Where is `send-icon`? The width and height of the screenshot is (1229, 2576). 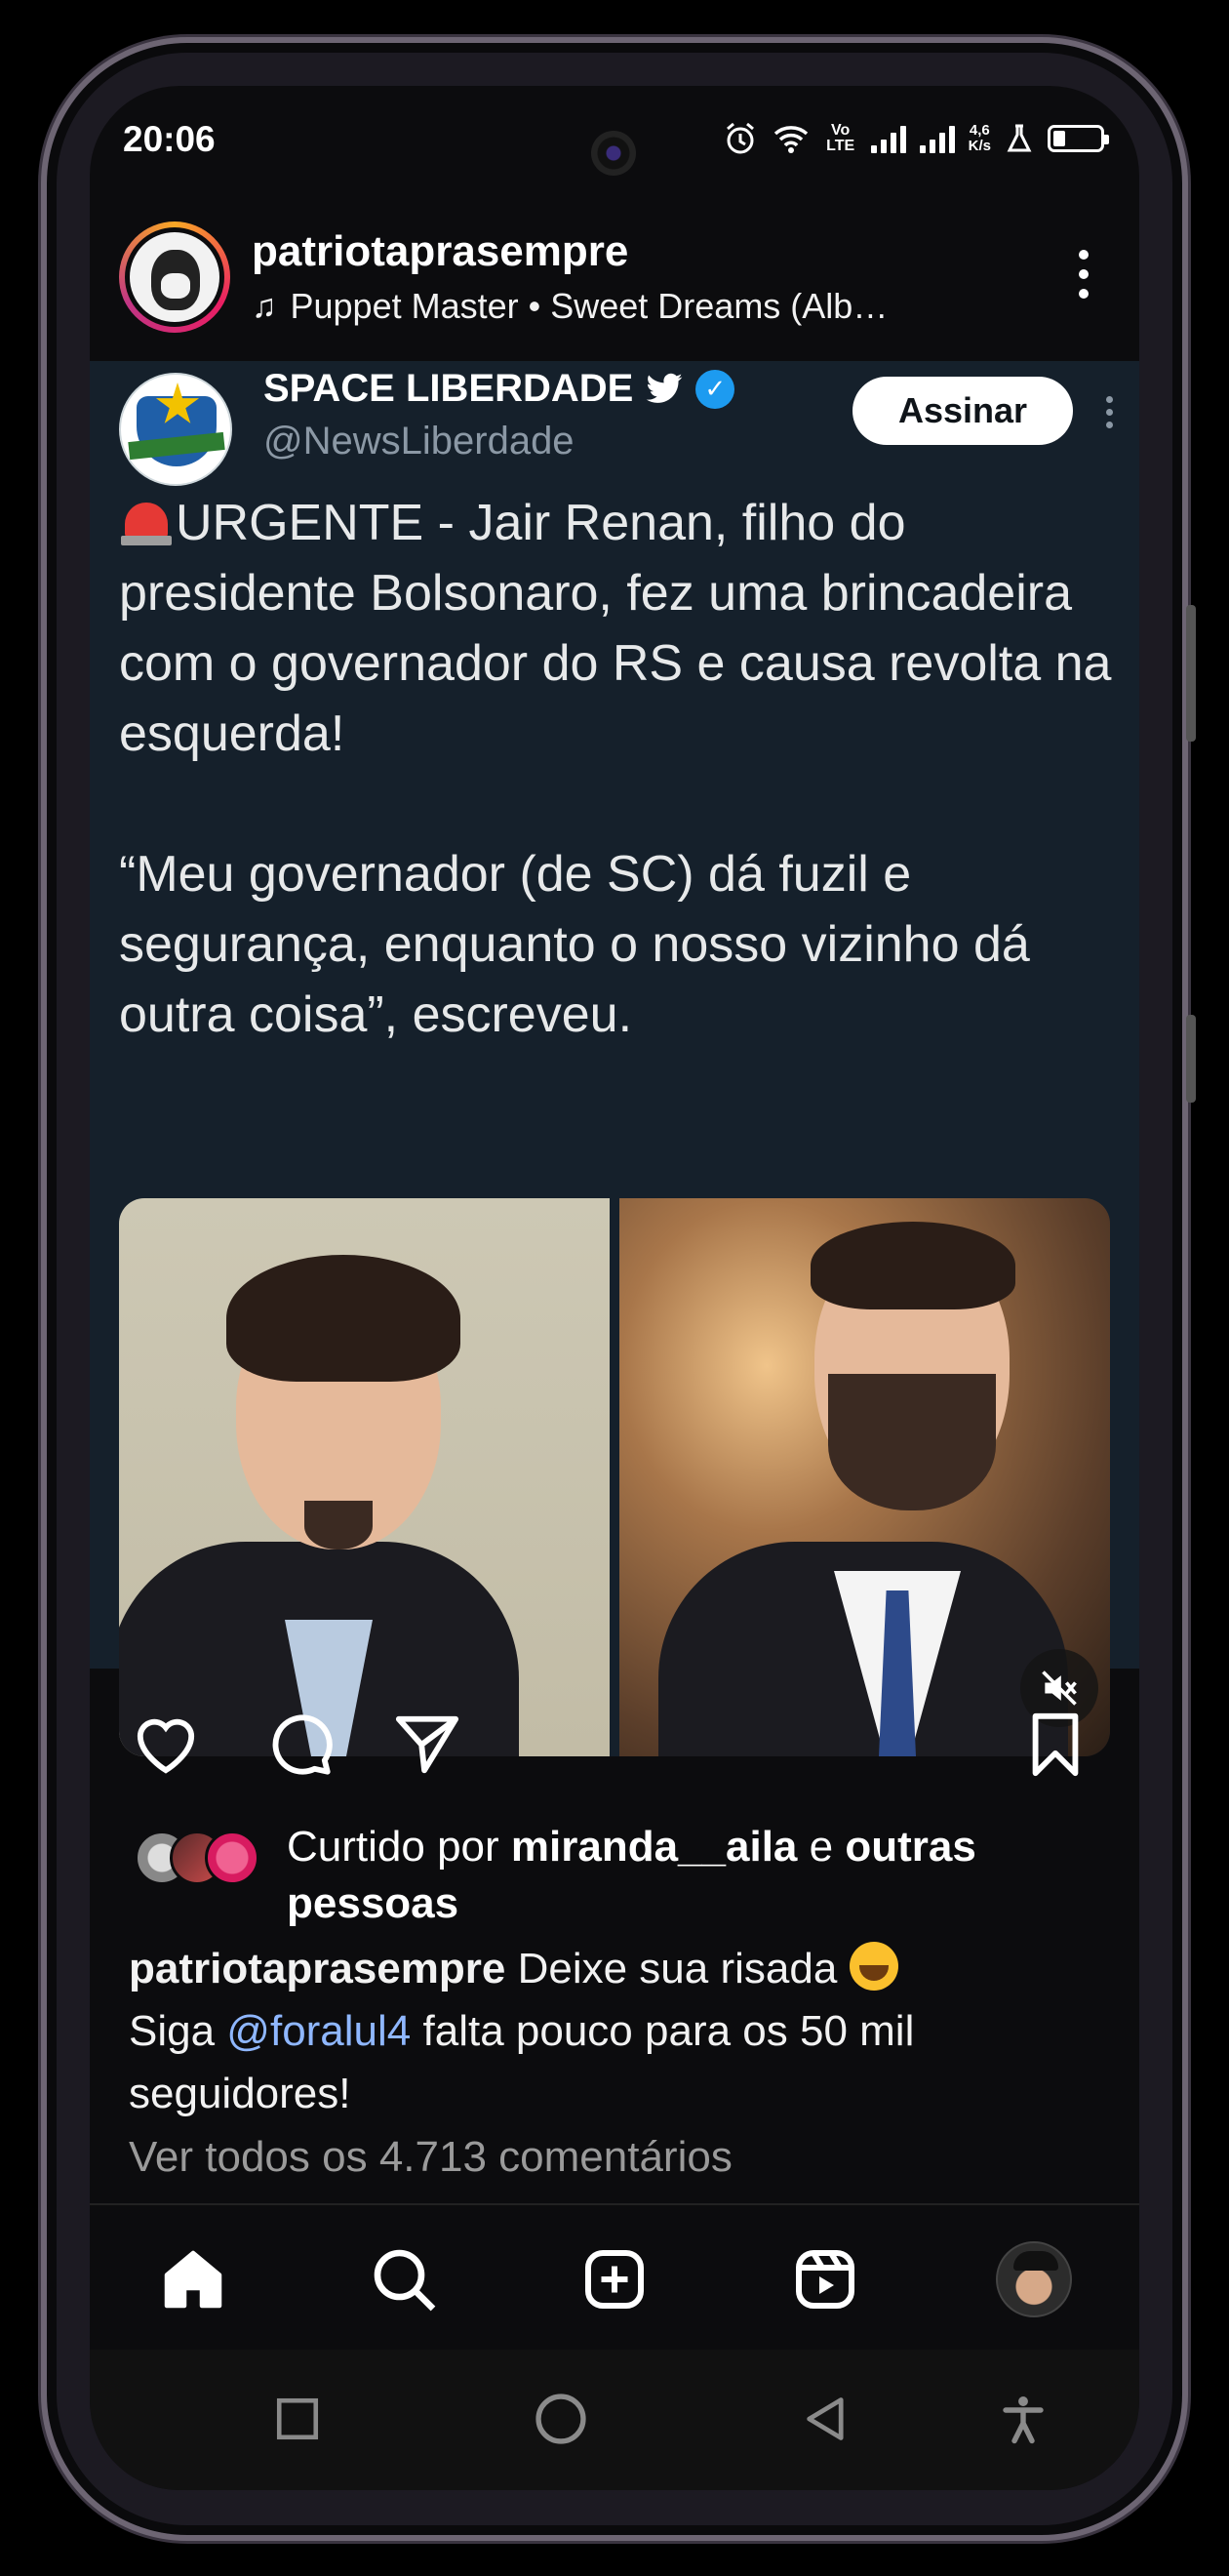 send-icon is located at coordinates (427, 1744).